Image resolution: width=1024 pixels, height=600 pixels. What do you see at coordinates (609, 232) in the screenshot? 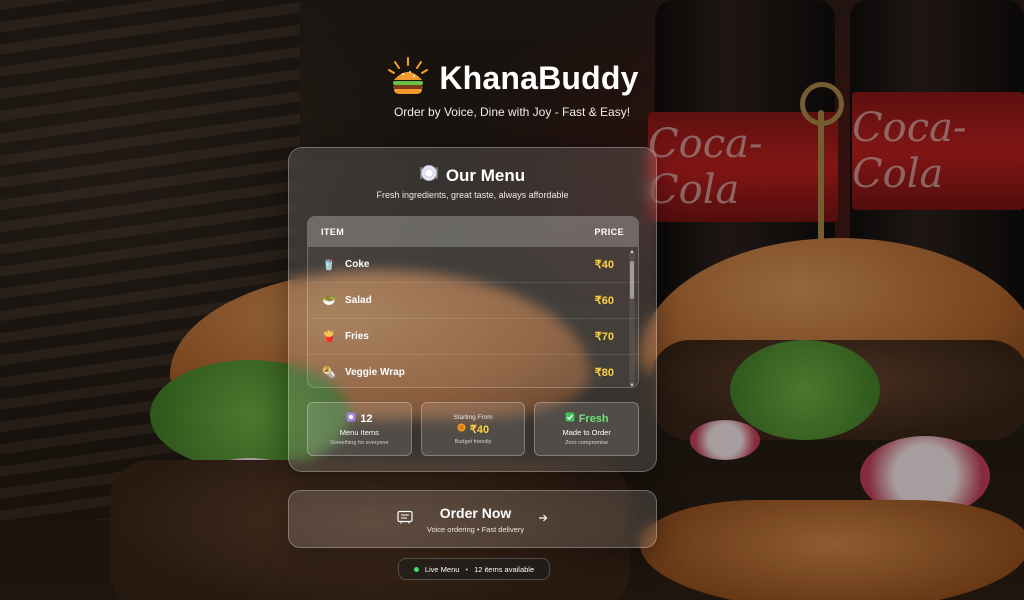
I see `column-price: PRICE` at bounding box center [609, 232].